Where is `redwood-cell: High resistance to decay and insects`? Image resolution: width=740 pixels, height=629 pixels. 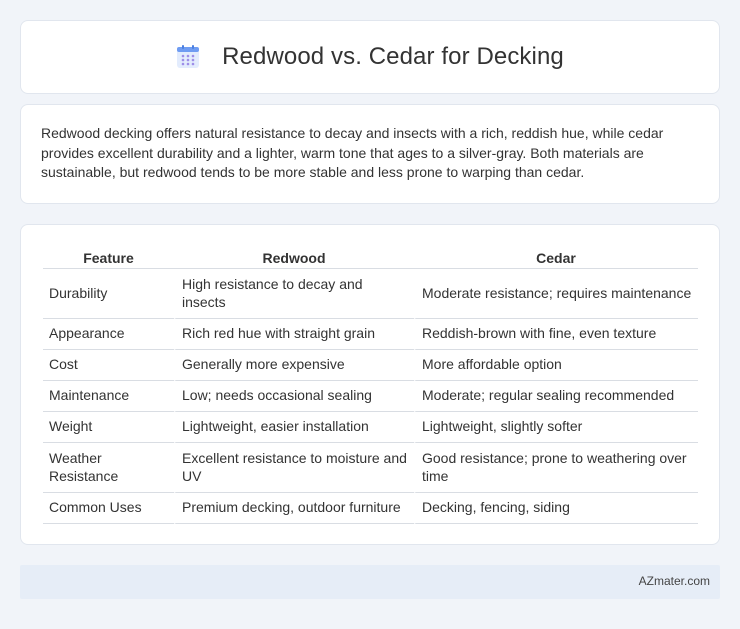 redwood-cell: High resistance to decay and insects is located at coordinates (294, 294).